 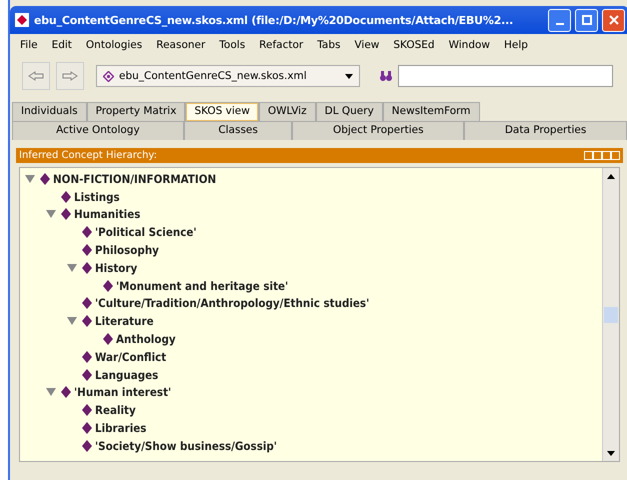 What do you see at coordinates (287, 111) in the screenshot?
I see `tab: OWLViz` at bounding box center [287, 111].